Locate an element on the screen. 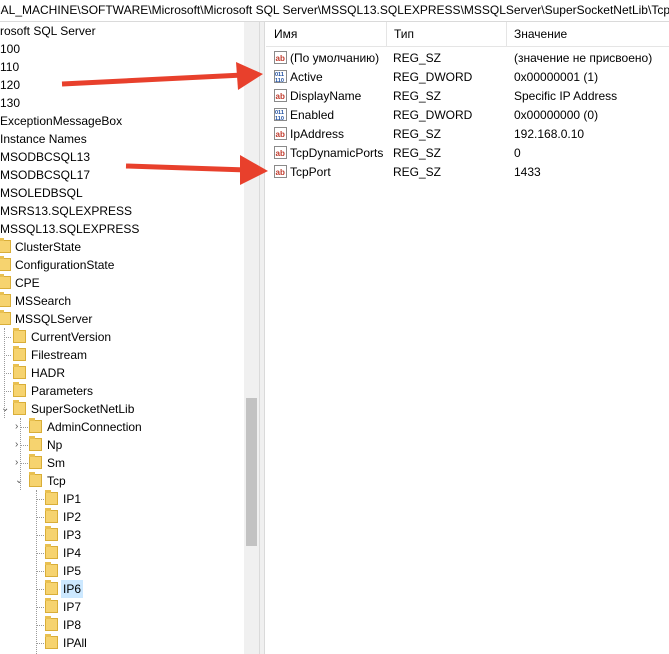 The height and width of the screenshot is (654, 669). value-name: DisplayName is located at coordinates (326, 96).